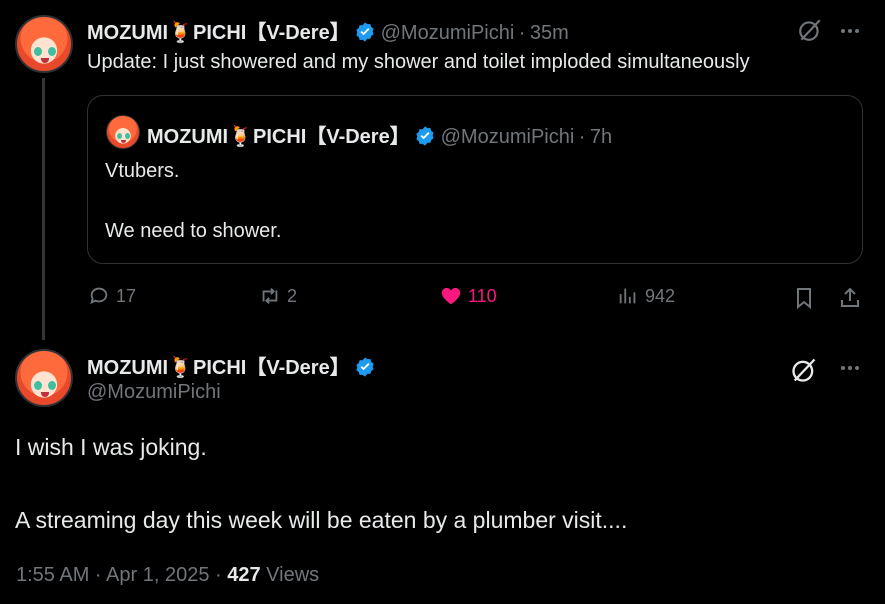 This screenshot has height=604, width=885. Describe the element at coordinates (121, 575) in the screenshot. I see `tweet-timestamp: 1:55 AM · Apr 1, 2025 ·` at that location.